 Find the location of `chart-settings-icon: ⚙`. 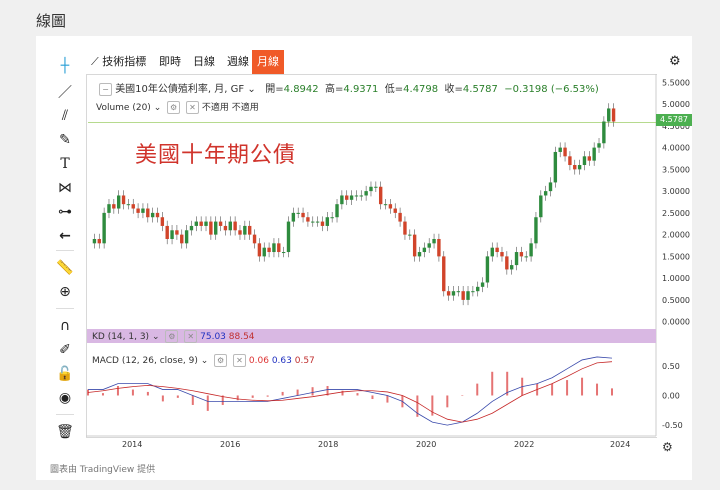

chart-settings-icon: ⚙ is located at coordinates (667, 447).